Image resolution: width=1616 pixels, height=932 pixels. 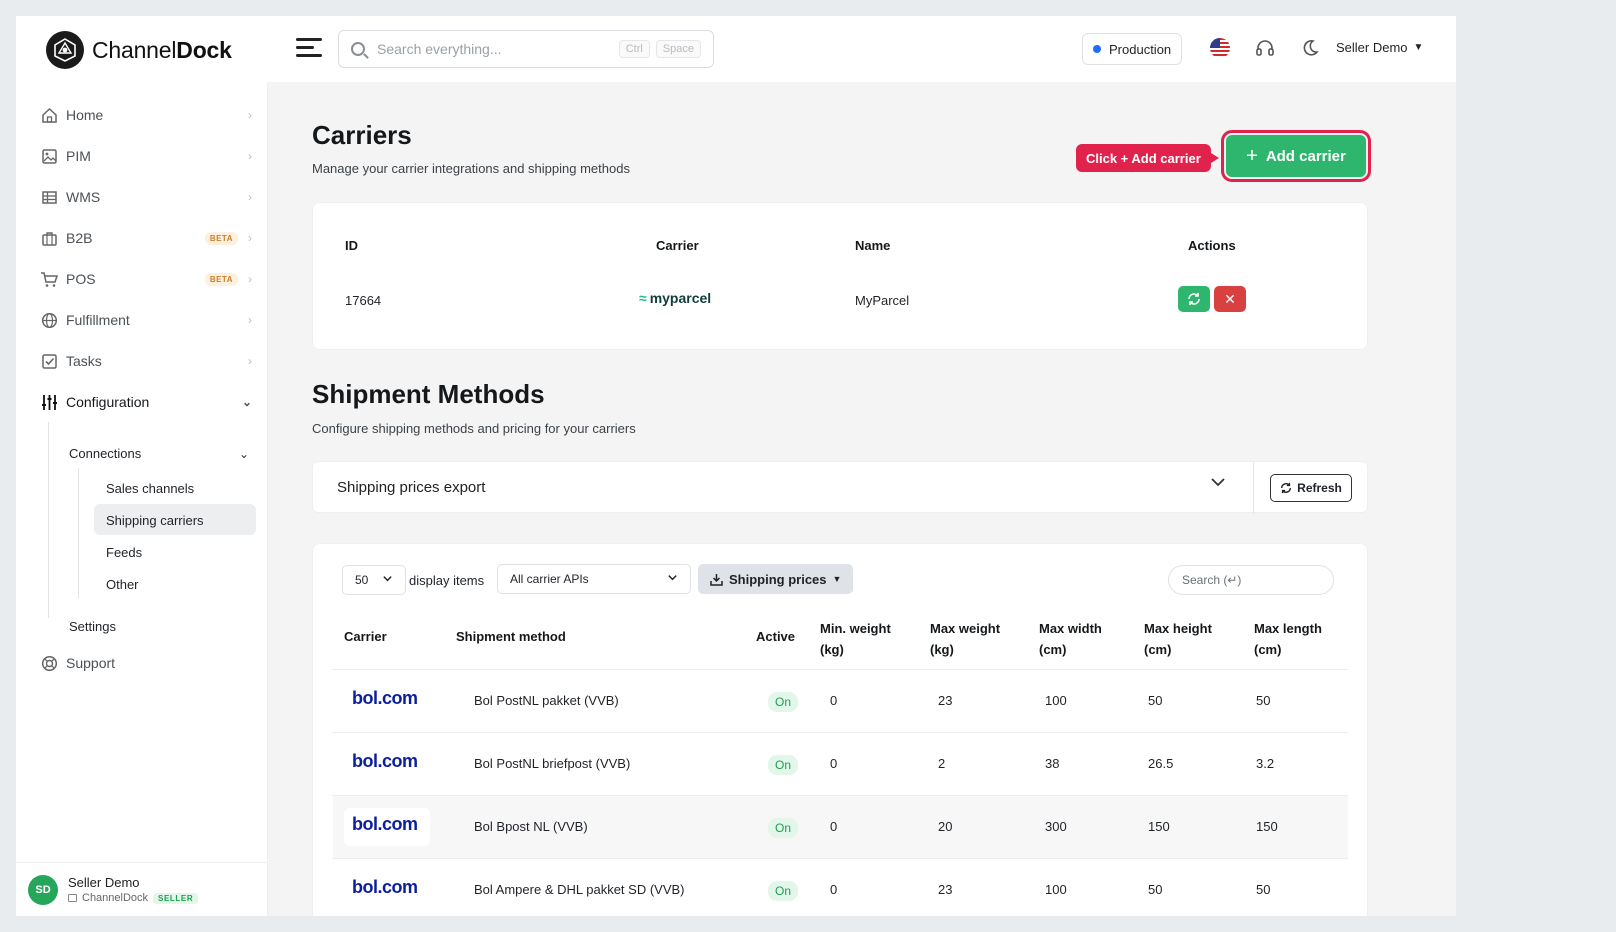 I want to click on export-label: Shipping prices export, so click(x=411, y=487).